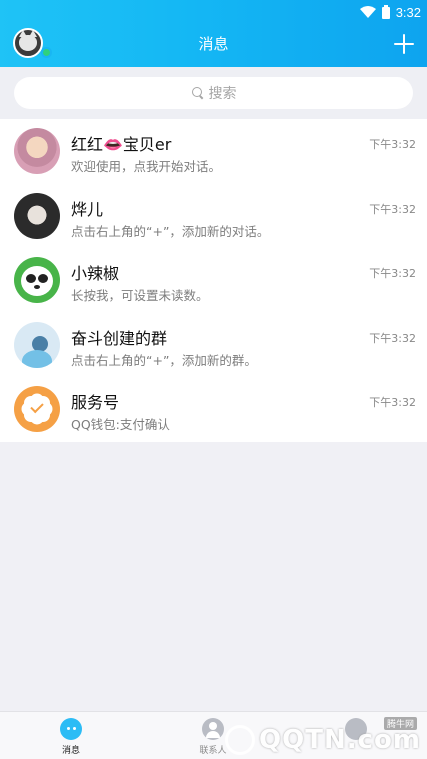 The image size is (427, 759). Describe the element at coordinates (367, 12) in the screenshot. I see `wifi-icon` at that location.